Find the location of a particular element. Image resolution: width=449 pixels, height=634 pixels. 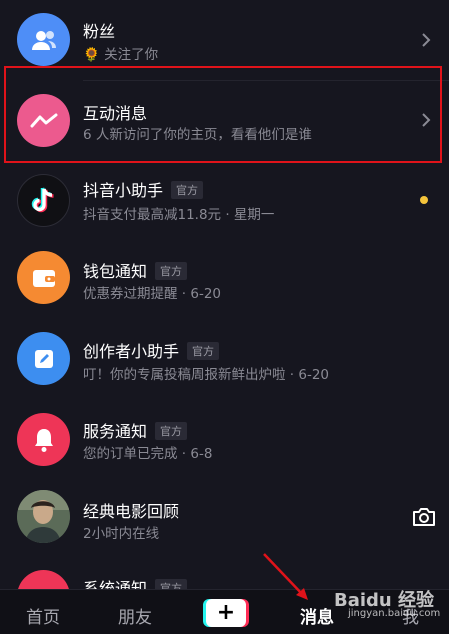

fans-avatar is located at coordinates (43, 39).